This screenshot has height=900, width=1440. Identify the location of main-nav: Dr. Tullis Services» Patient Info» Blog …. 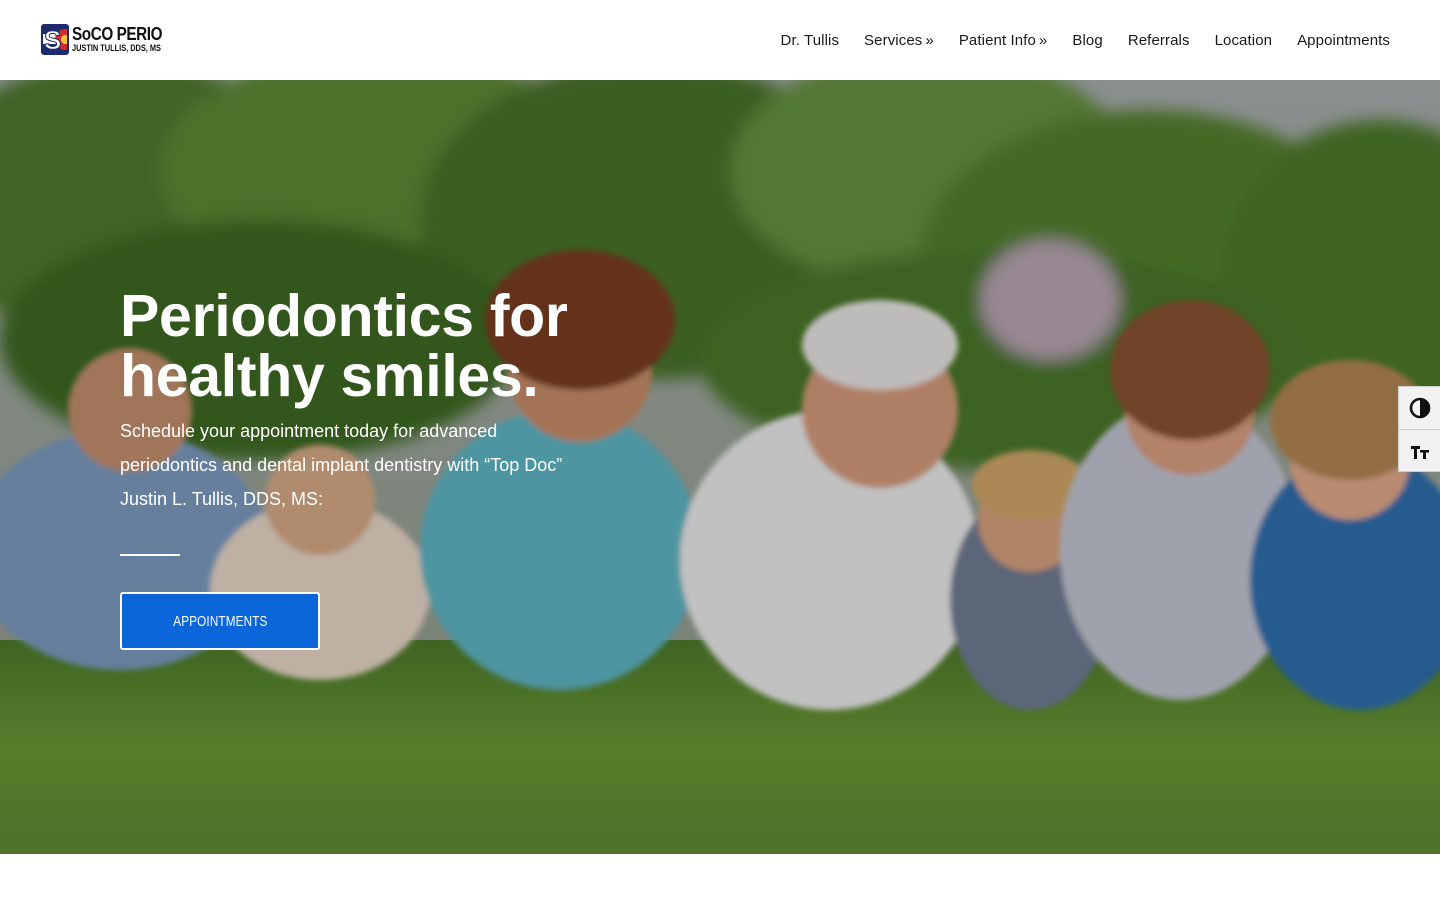
(1085, 40).